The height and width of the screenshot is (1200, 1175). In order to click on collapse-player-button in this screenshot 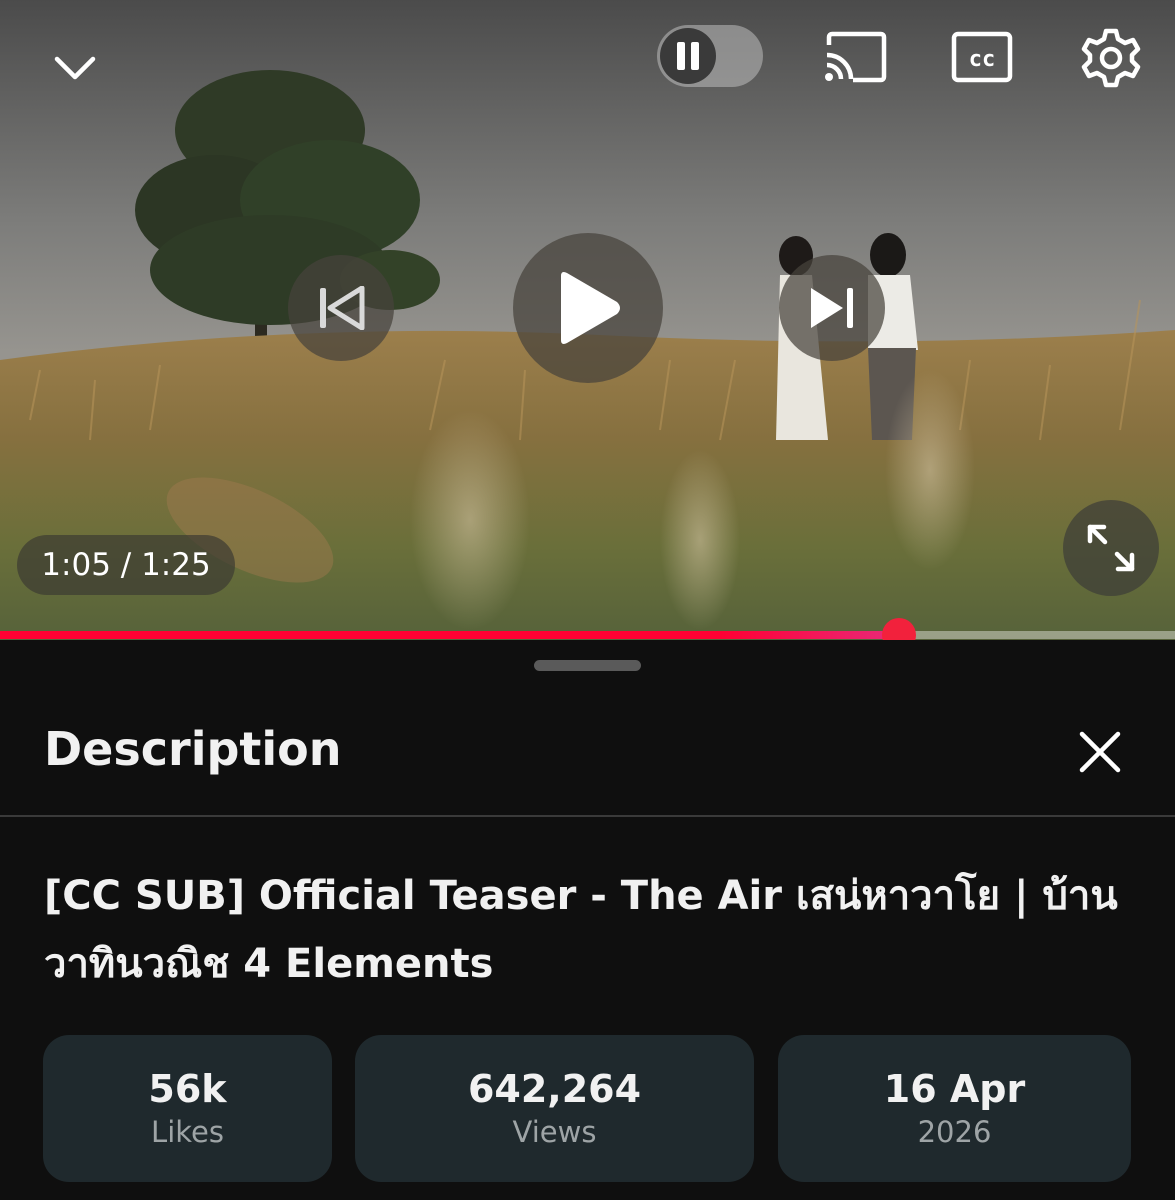, I will do `click(75, 68)`.